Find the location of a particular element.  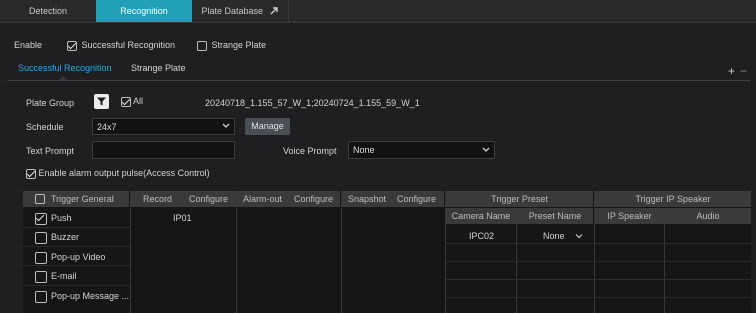

successful-recognition-checkbox: Successful Recognition is located at coordinates (121, 45).